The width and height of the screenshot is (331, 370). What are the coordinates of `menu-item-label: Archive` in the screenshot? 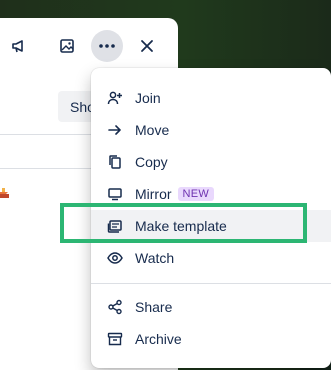 It's located at (158, 339).